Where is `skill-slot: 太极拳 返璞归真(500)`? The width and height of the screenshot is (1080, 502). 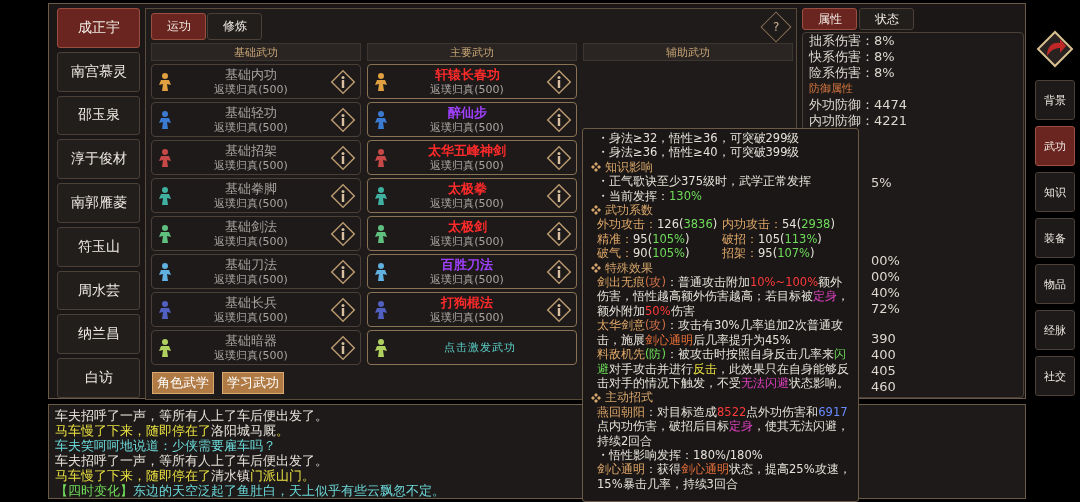 skill-slot: 太极拳 返璞归真(500) is located at coordinates (472, 195).